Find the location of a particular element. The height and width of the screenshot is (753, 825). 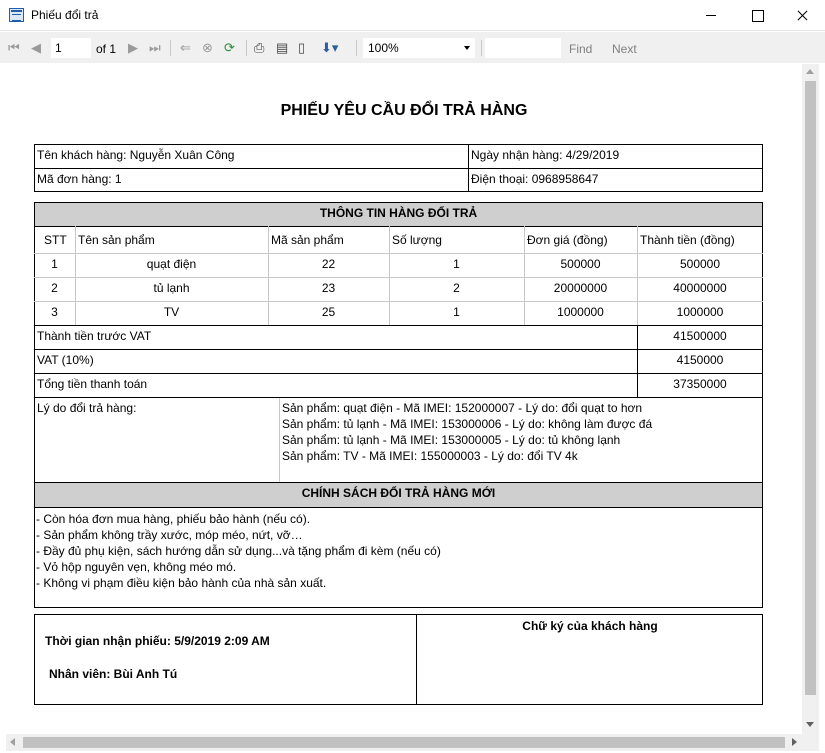

total-label: Tổng tiền thanh toán is located at coordinates (92, 384).